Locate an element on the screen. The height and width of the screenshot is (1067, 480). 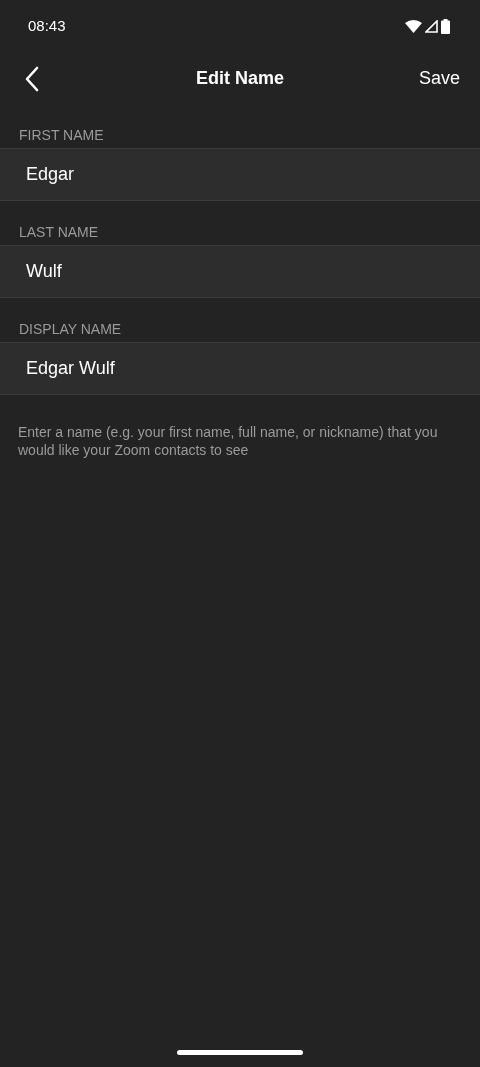
input-field: Edgar is located at coordinates (240, 174).